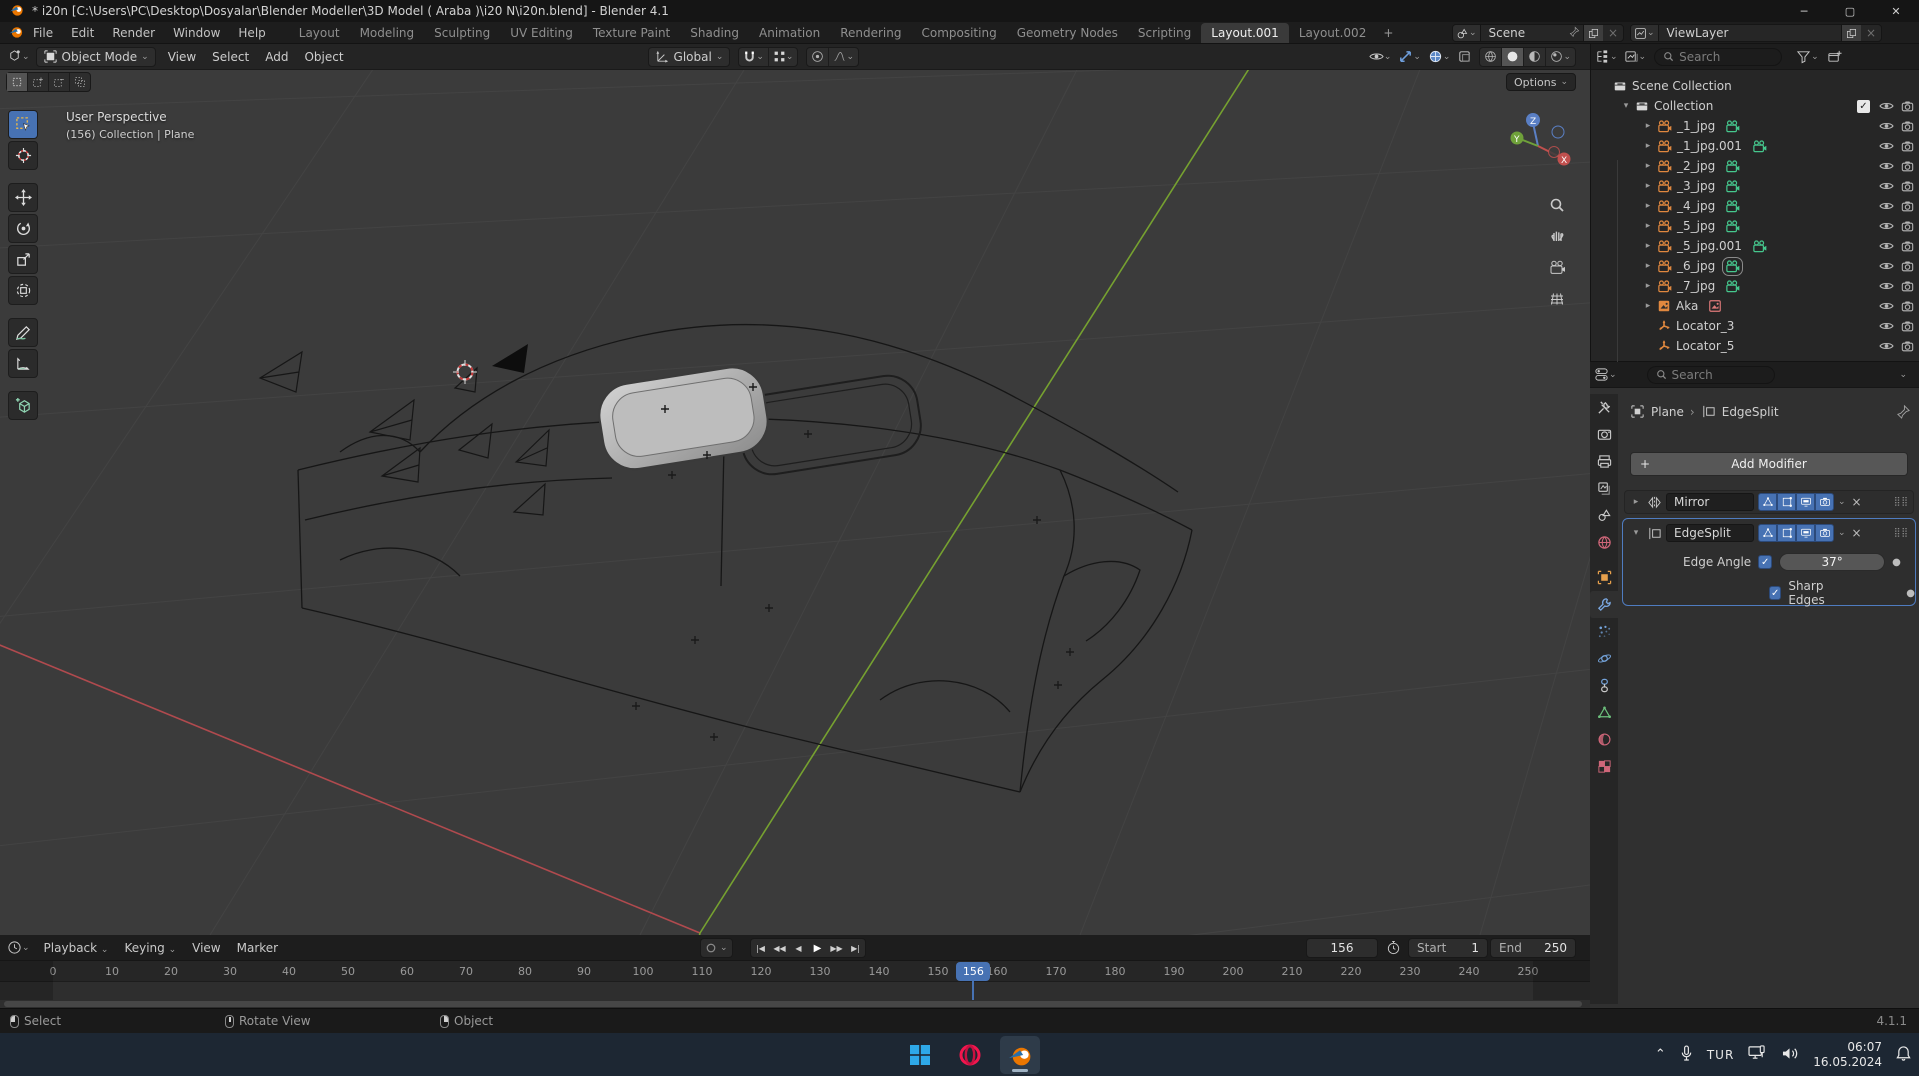  Describe the element at coordinates (973, 971) in the screenshot. I see `playhead-frame-badge: 156` at that location.